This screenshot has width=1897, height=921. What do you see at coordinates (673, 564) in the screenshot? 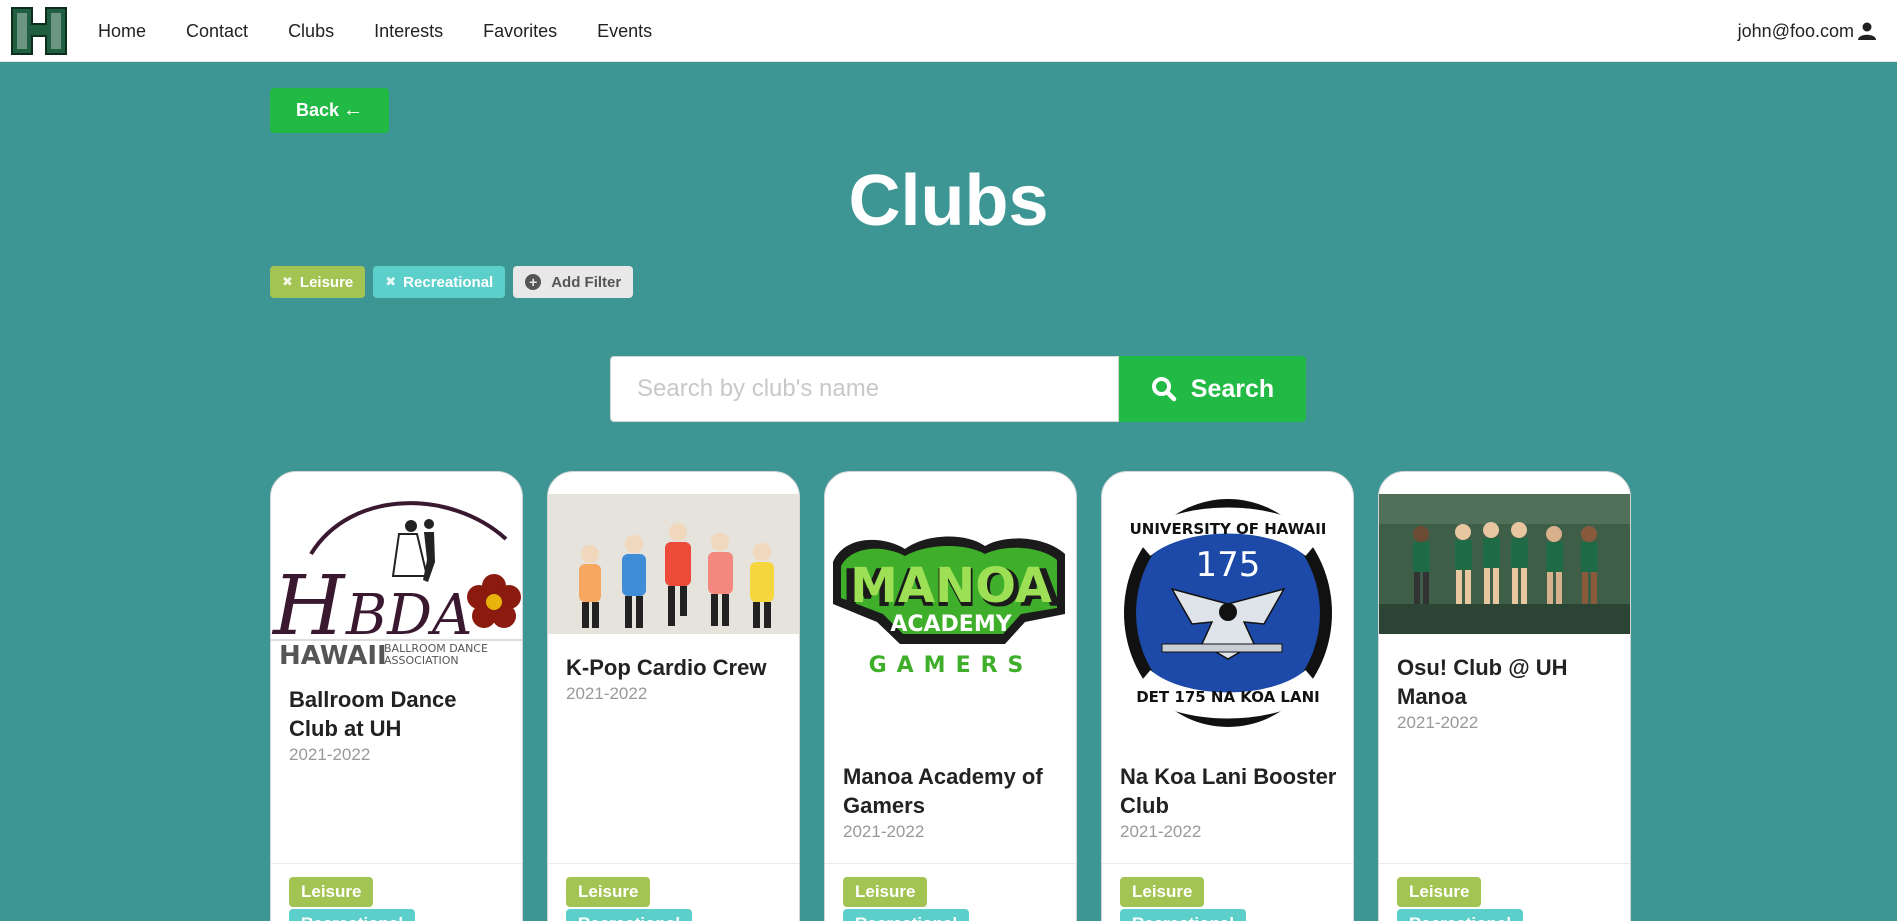
I see `kpop-dancers-photo` at bounding box center [673, 564].